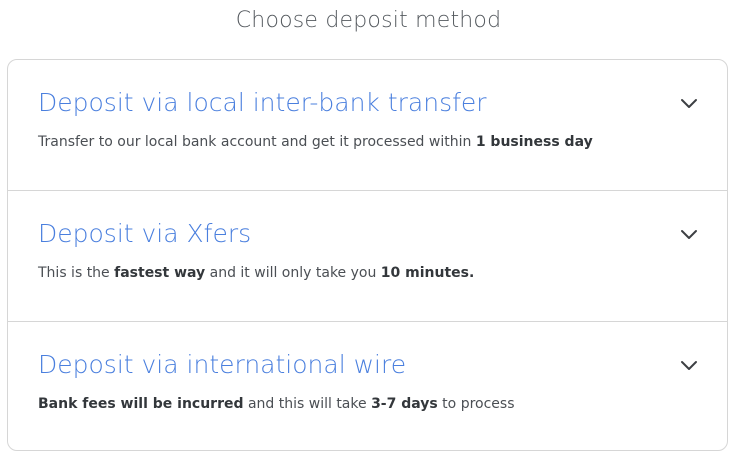 This screenshot has height=464, width=737. I want to click on desc-highlight: fastest way, so click(160, 273).